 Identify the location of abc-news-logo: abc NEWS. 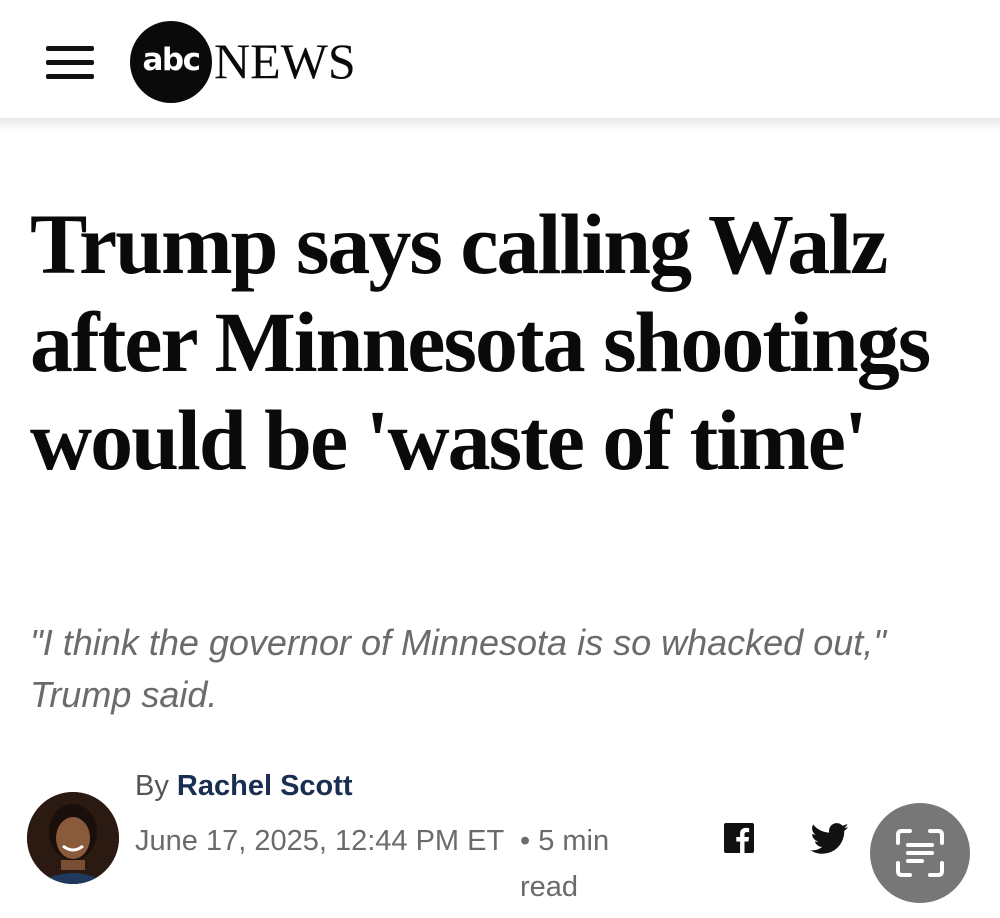
(243, 62).